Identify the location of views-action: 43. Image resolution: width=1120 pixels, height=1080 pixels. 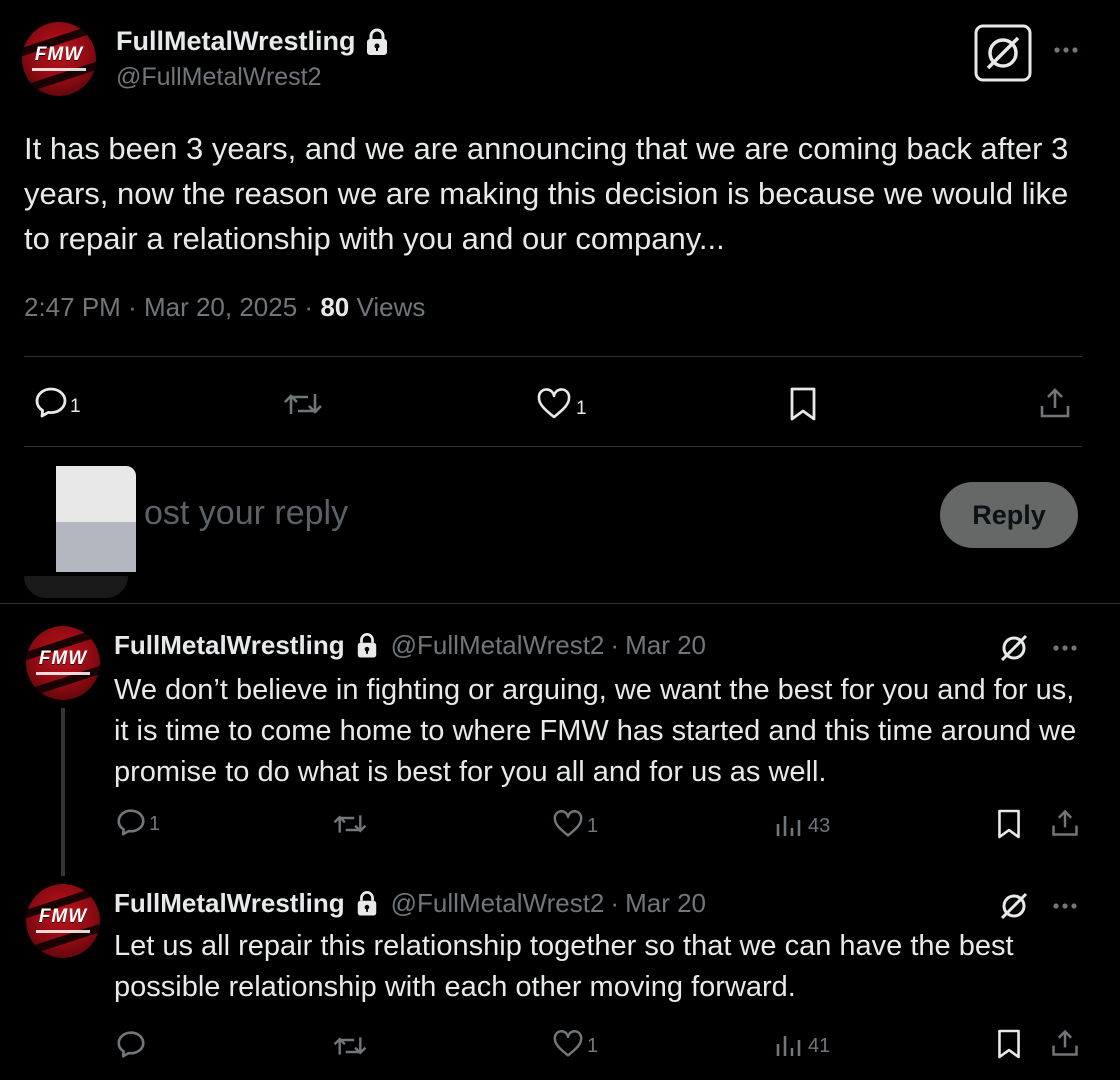
(802, 824).